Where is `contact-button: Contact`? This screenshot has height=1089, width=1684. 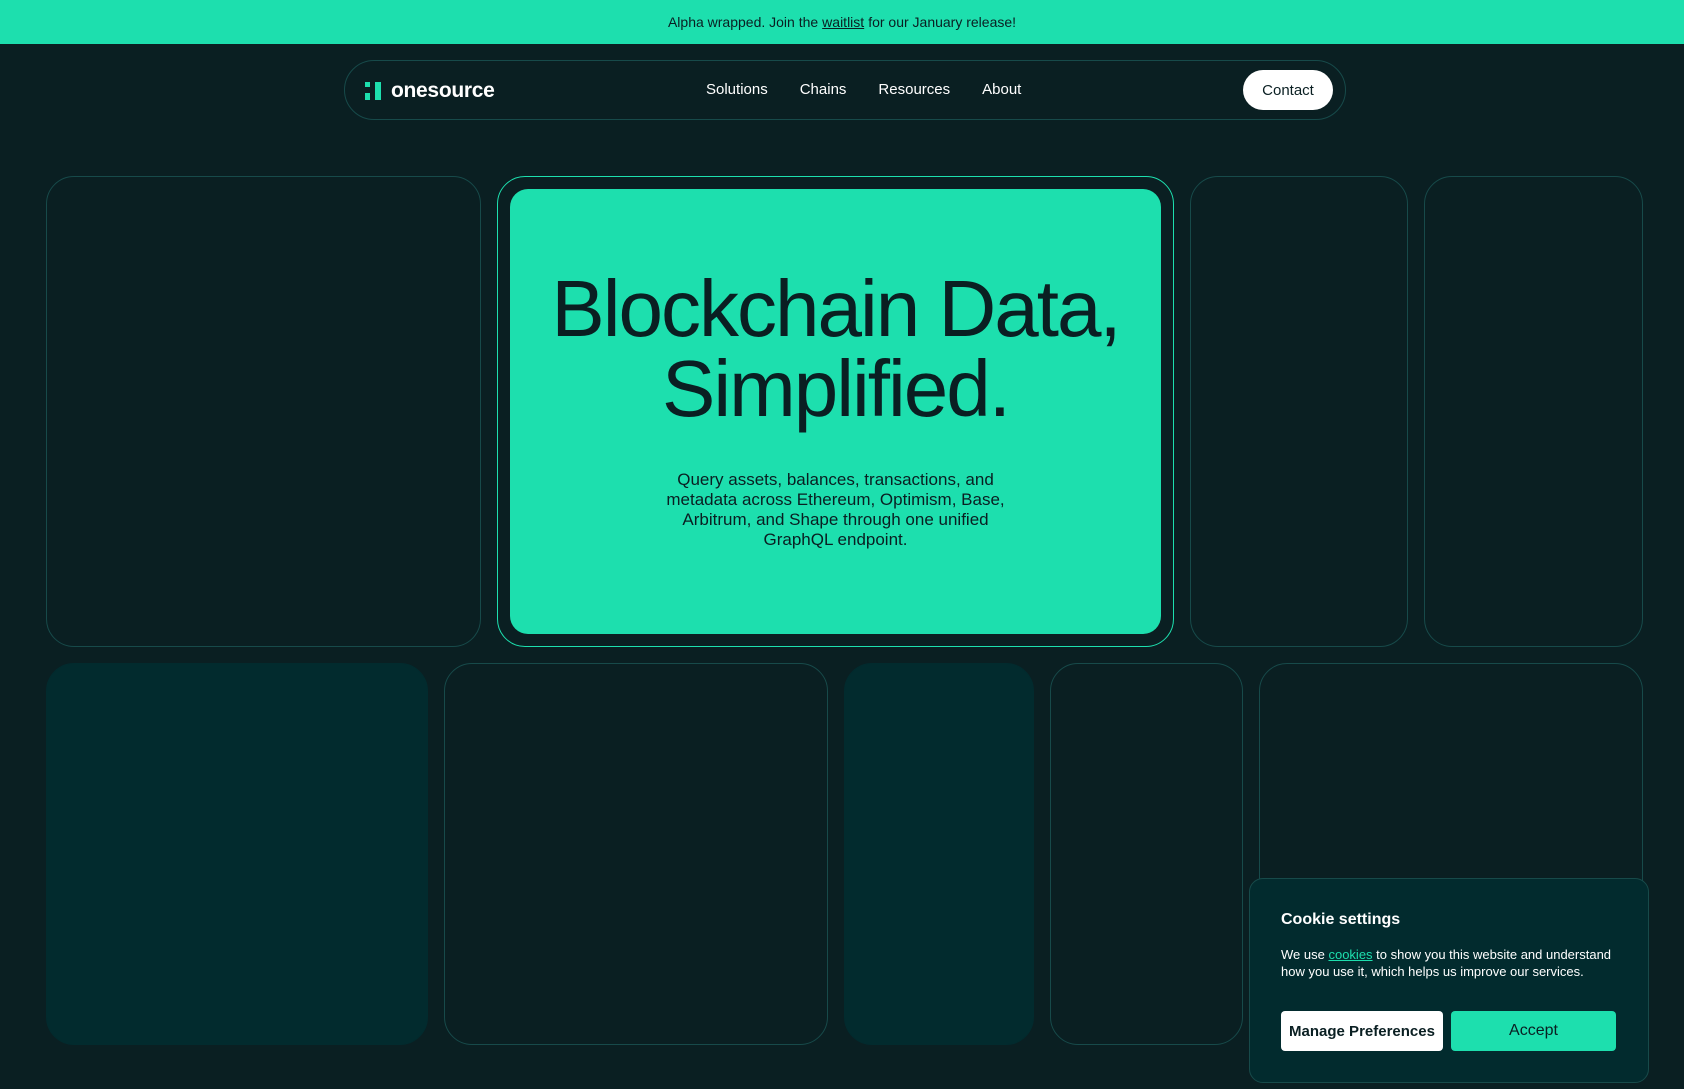
contact-button: Contact is located at coordinates (1288, 90).